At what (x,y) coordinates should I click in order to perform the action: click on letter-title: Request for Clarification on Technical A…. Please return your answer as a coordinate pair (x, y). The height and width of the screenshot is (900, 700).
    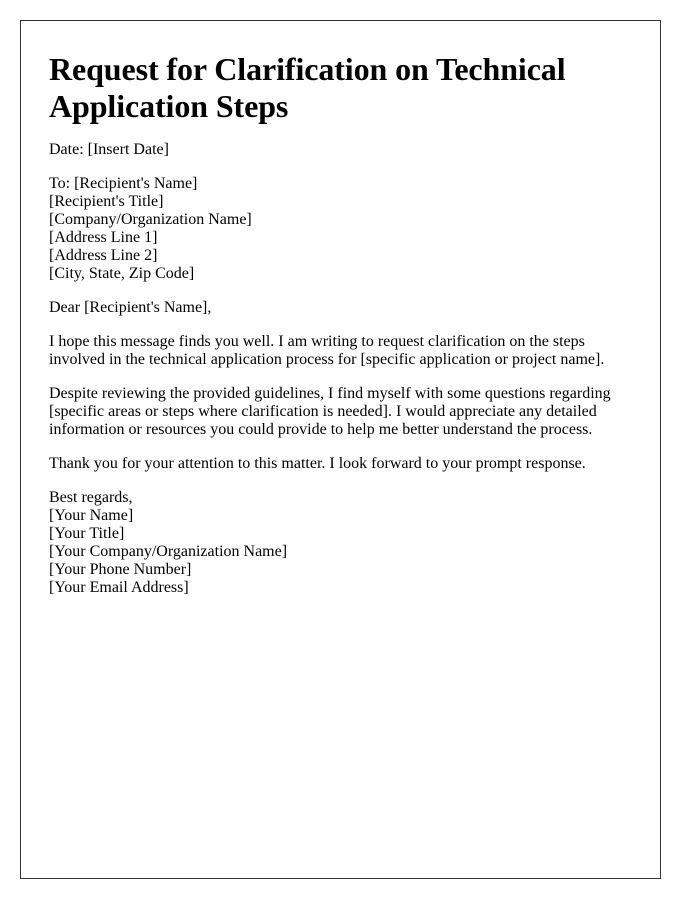
    Looking at the image, I should click on (307, 87).